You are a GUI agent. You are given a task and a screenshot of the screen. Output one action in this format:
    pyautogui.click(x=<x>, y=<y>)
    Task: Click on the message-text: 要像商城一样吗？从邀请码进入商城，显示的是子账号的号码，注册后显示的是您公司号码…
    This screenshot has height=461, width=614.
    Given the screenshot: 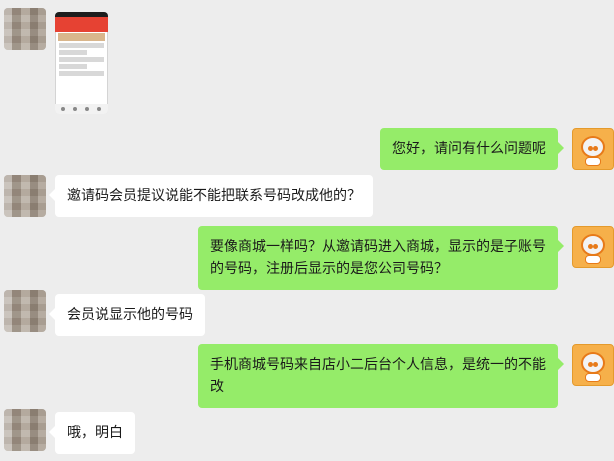 What is the action you would take?
    pyautogui.click(x=378, y=258)
    